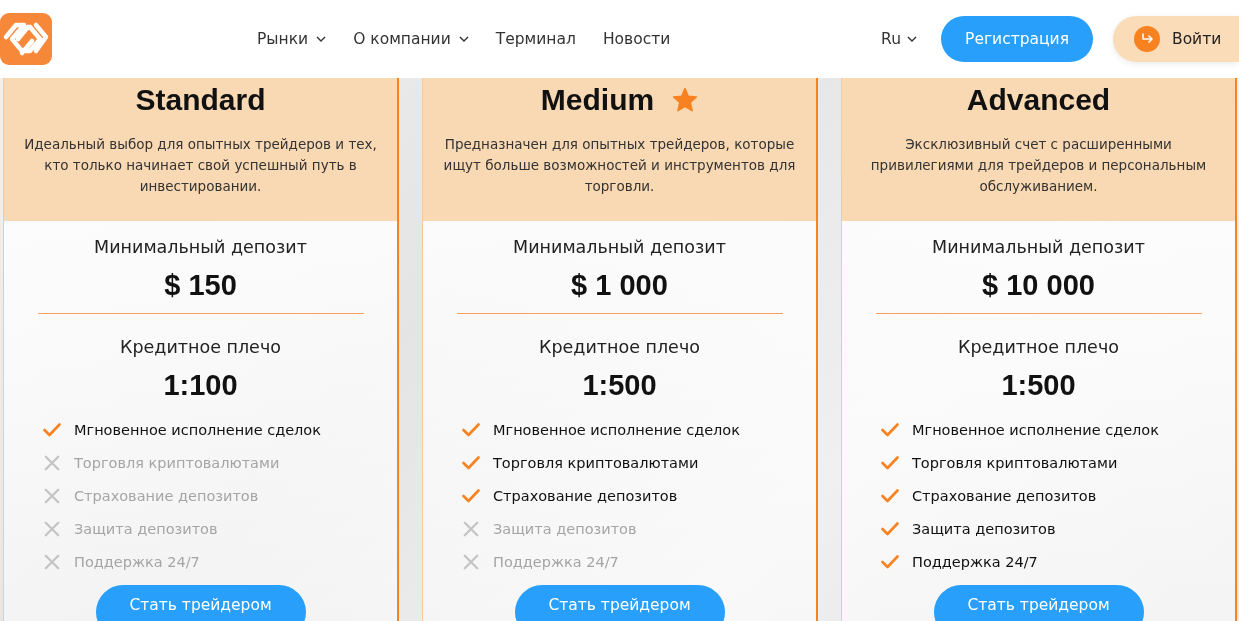 The image size is (1239, 621). Describe the element at coordinates (200, 100) in the screenshot. I see `plan-title: Standard` at that location.